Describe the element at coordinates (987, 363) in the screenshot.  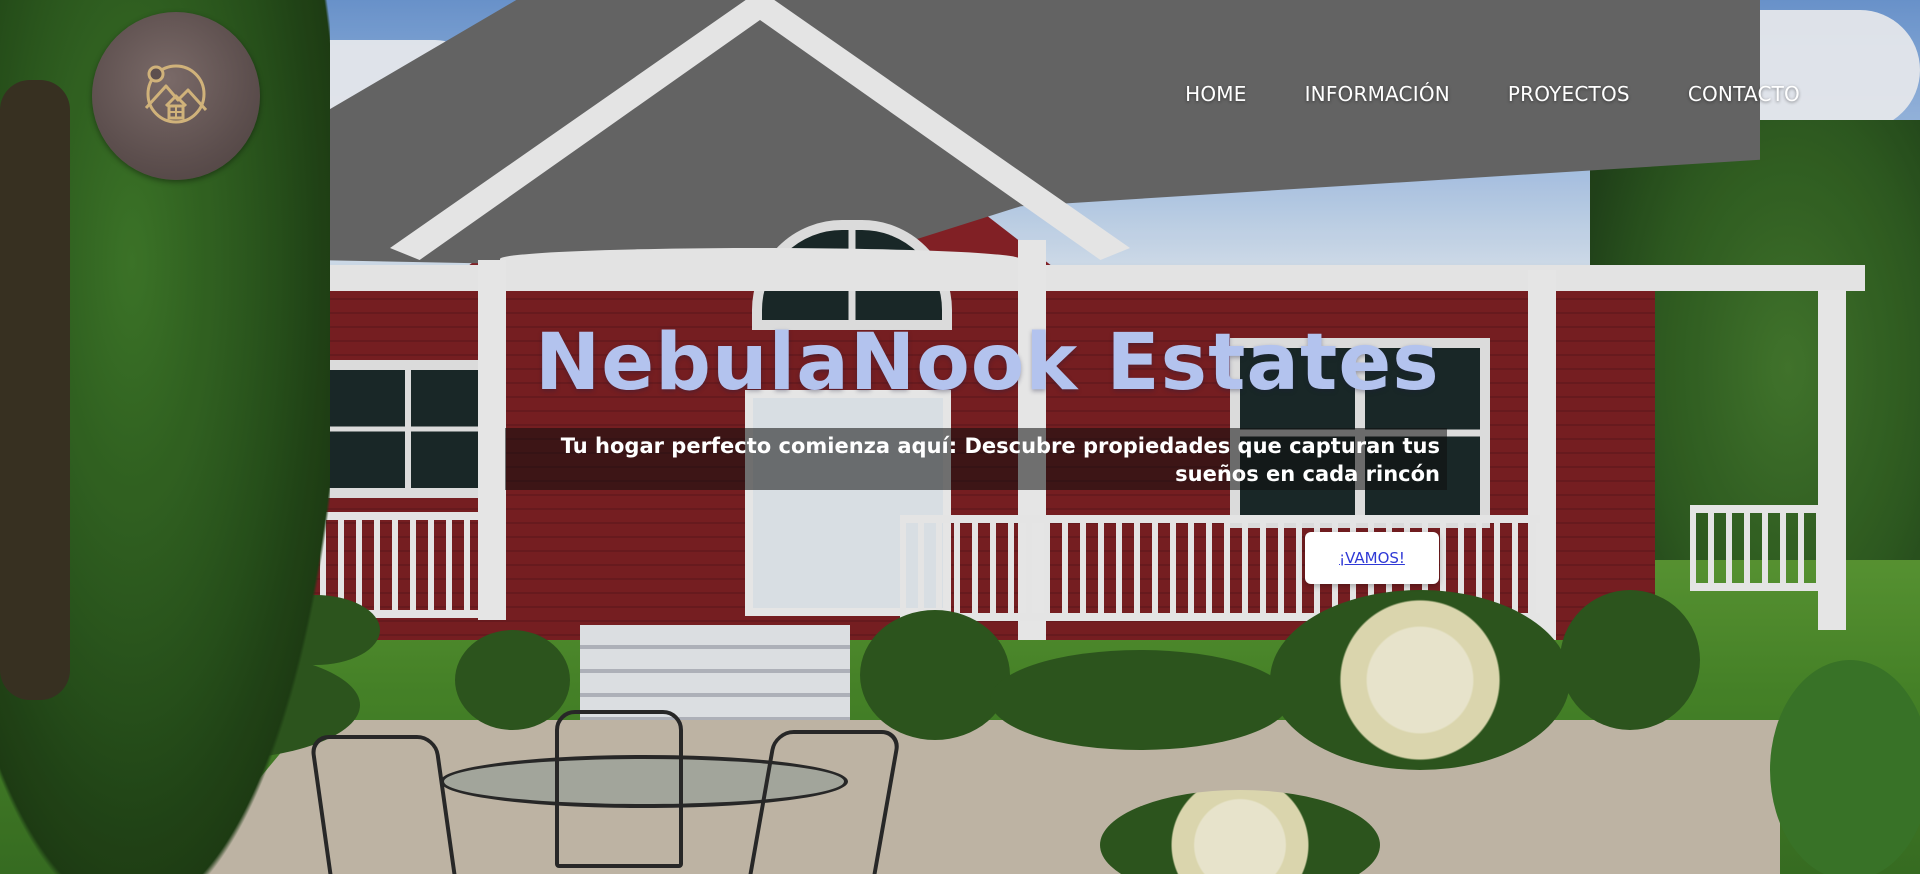
I see `hero-title: NebulaNook Estates` at that location.